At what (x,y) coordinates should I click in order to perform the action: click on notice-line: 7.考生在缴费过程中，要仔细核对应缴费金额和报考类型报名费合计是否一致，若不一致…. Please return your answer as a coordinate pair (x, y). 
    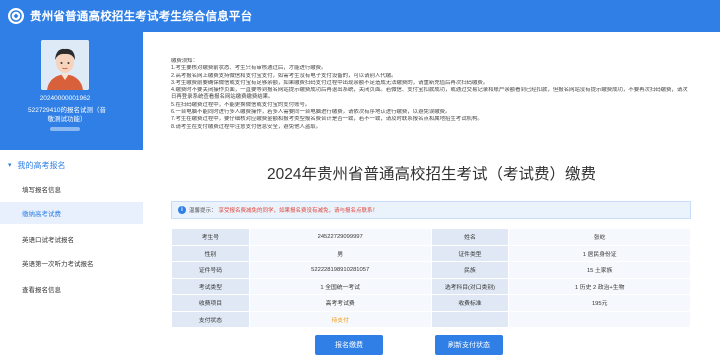
    Looking at the image, I should click on (327, 119).